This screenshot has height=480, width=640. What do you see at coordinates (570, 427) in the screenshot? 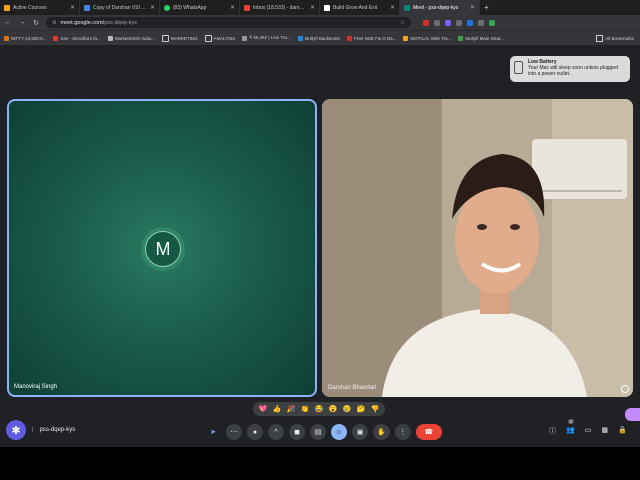
I see `people-button: 2 👥` at bounding box center [570, 427].